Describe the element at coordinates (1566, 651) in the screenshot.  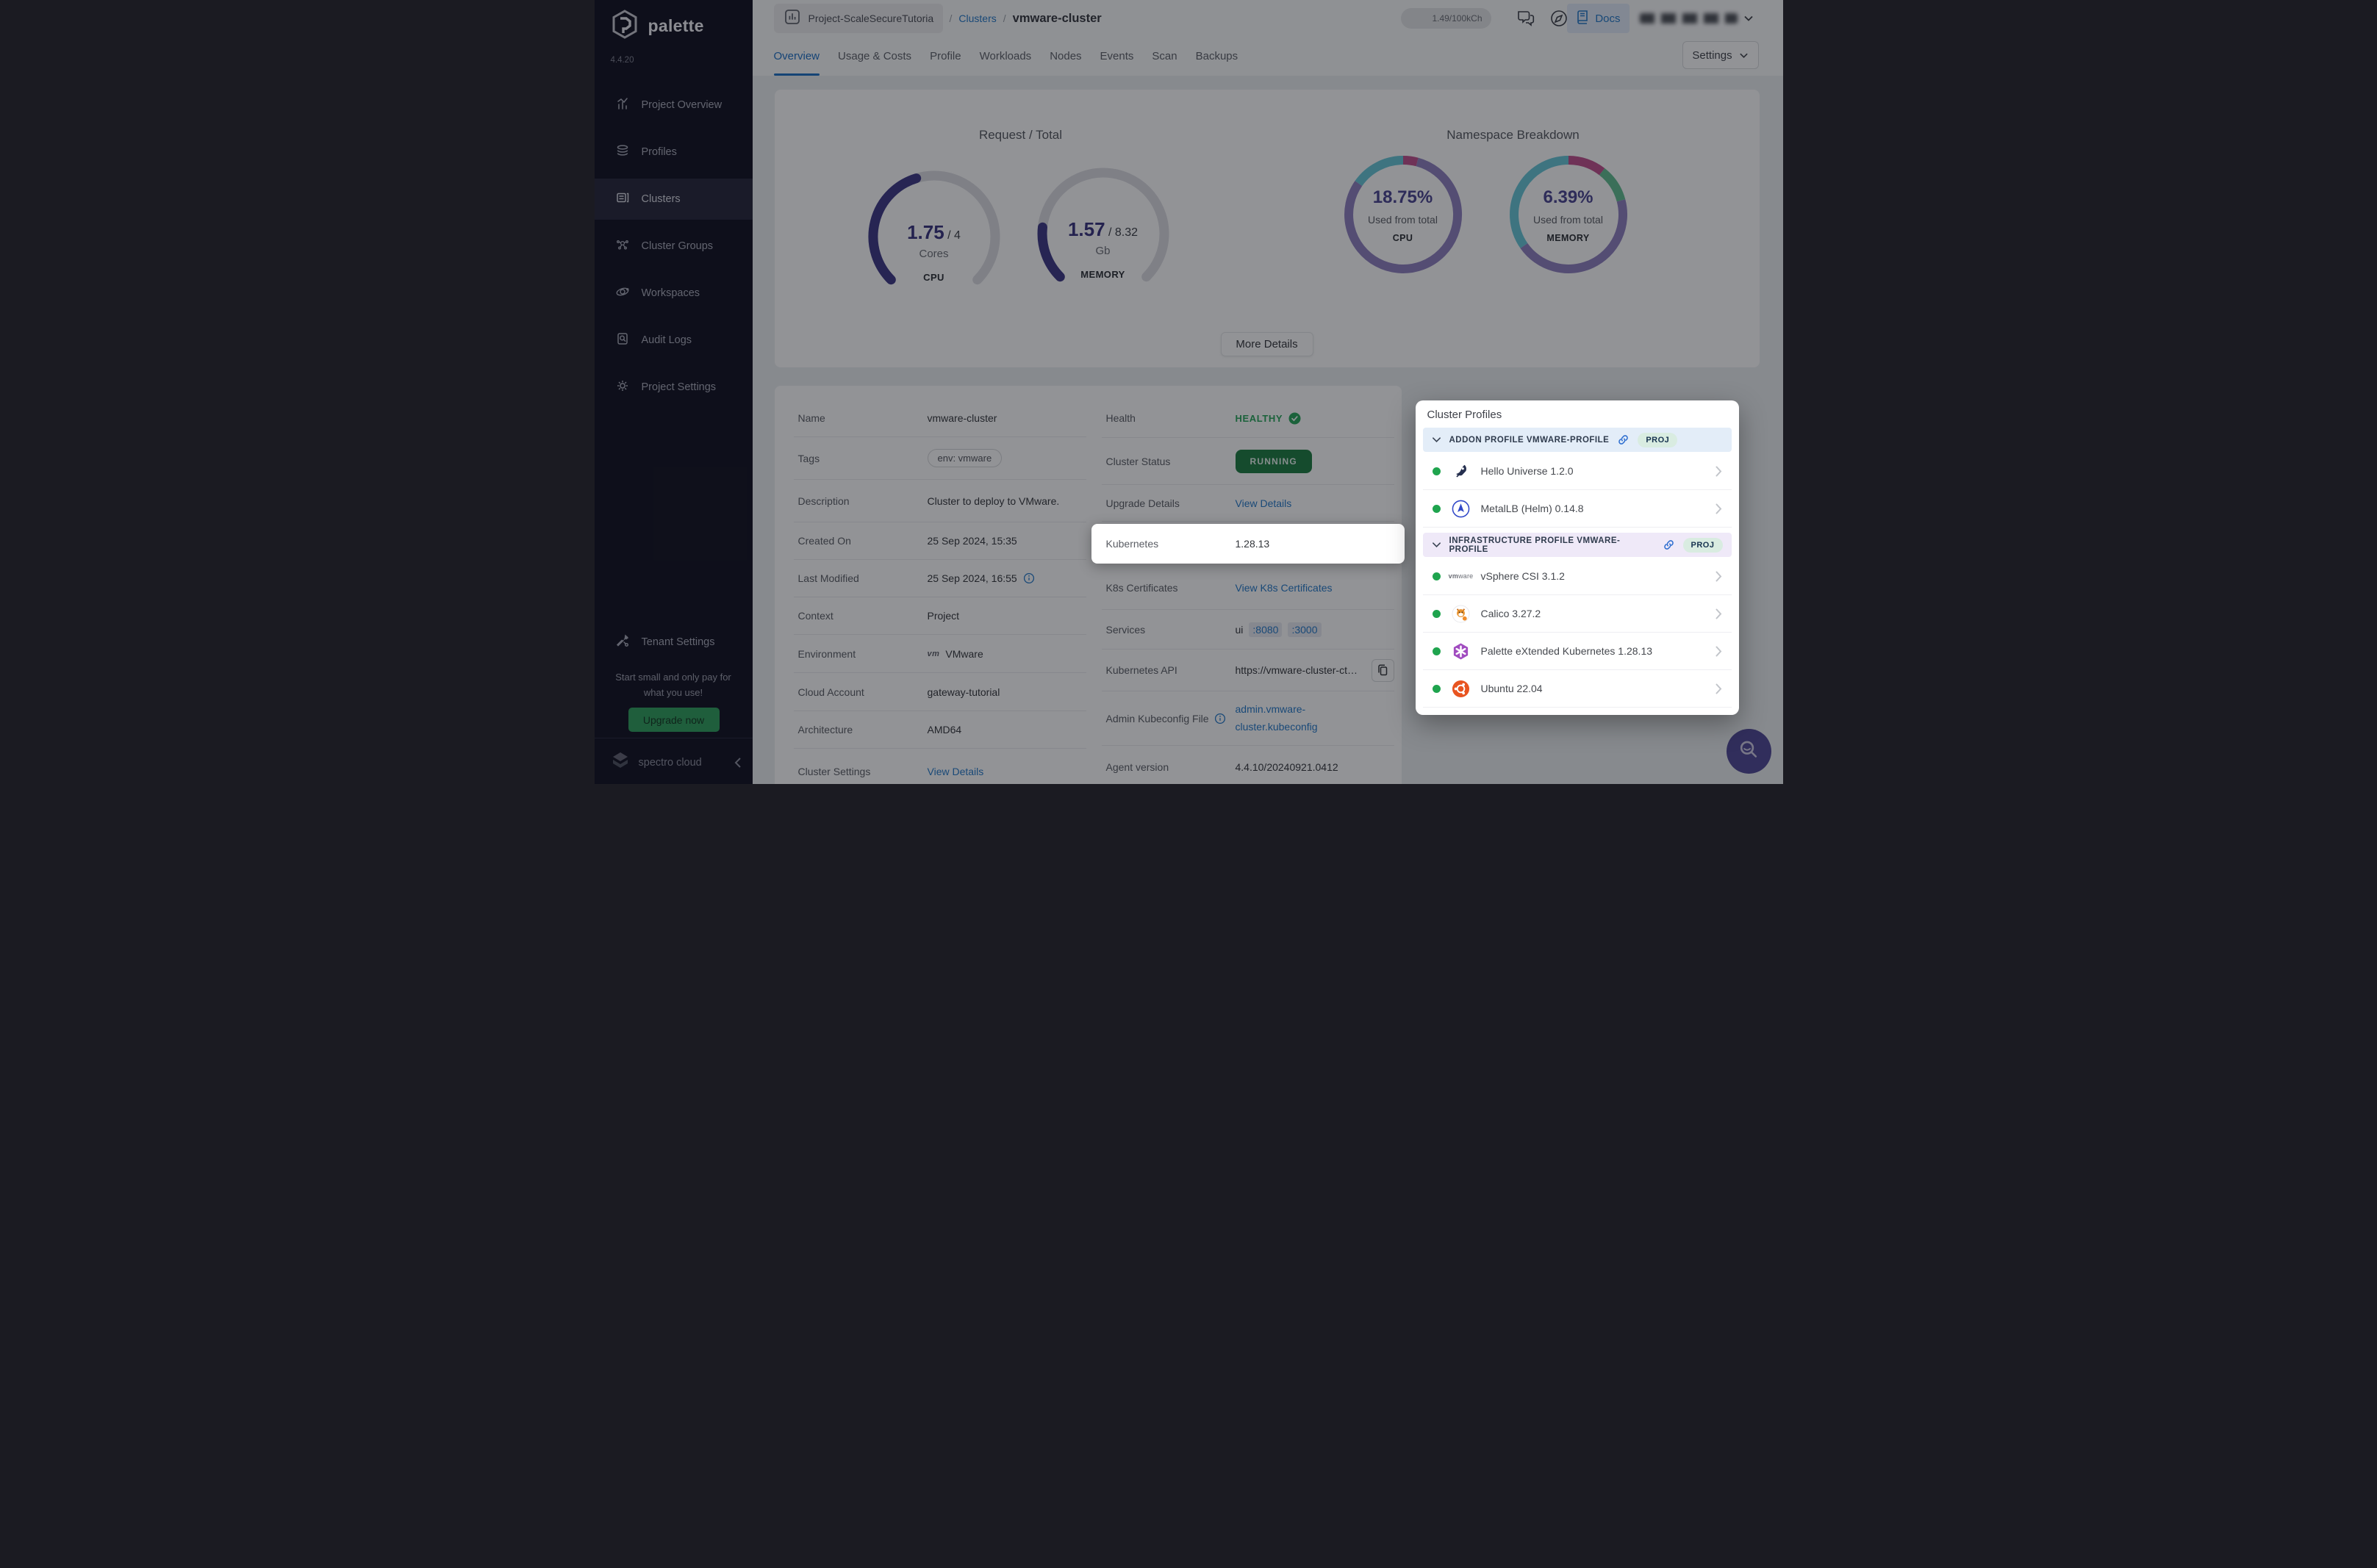
I see `pack-name: Palette eXtended Kubernetes 1.28.13` at that location.